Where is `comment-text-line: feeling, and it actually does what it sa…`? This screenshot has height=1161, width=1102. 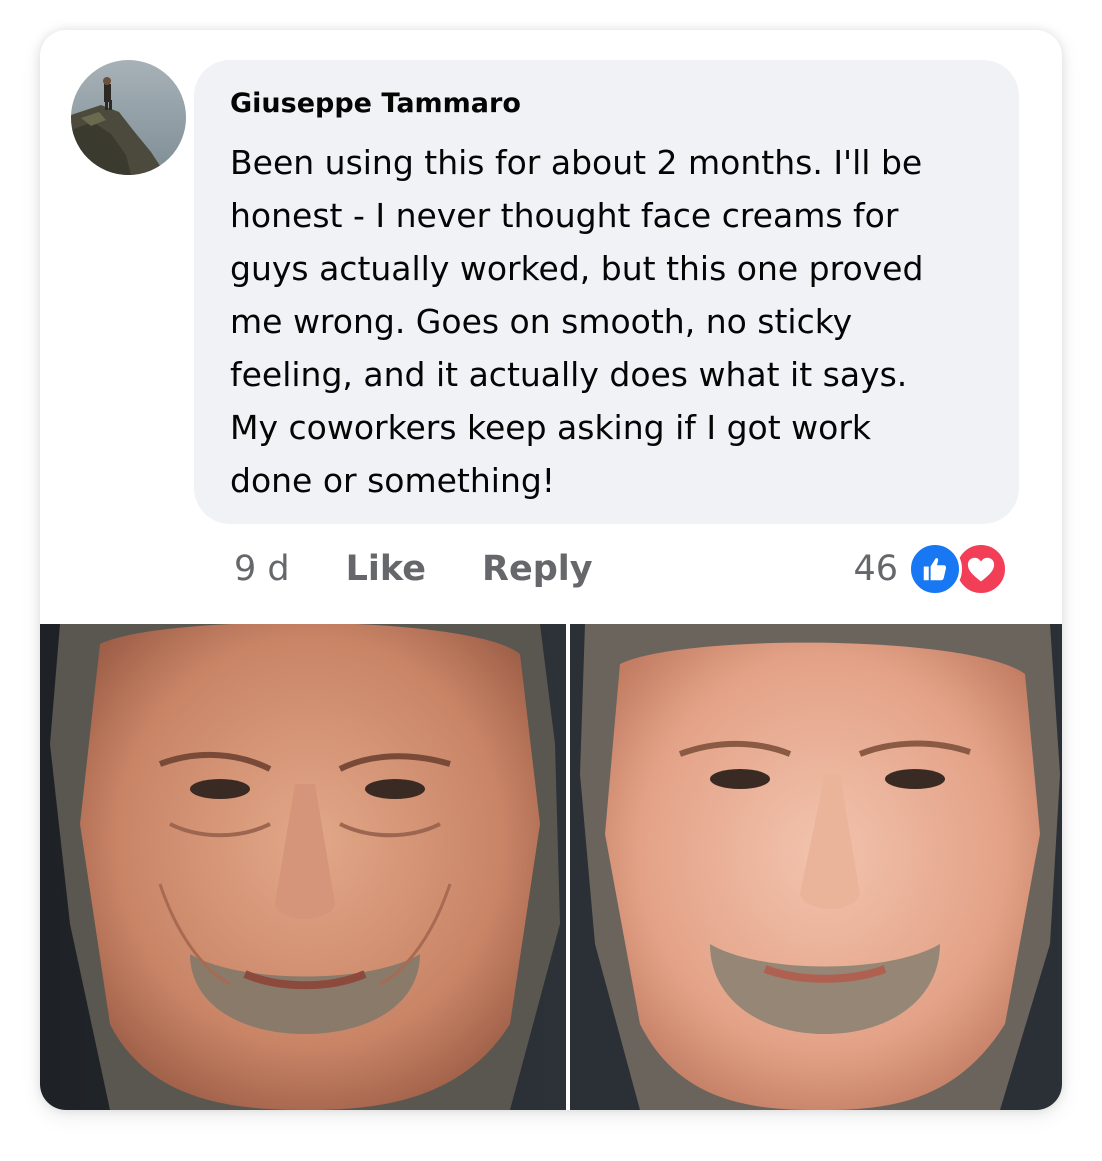 comment-text-line: feeling, and it actually does what it sa… is located at coordinates (569, 374).